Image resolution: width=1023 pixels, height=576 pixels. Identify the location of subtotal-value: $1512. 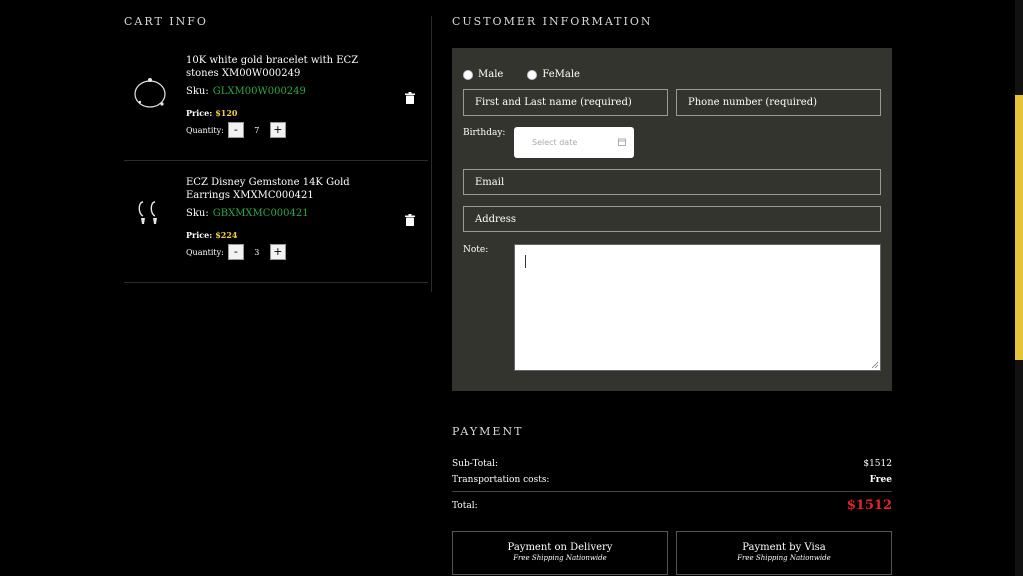
(877, 464).